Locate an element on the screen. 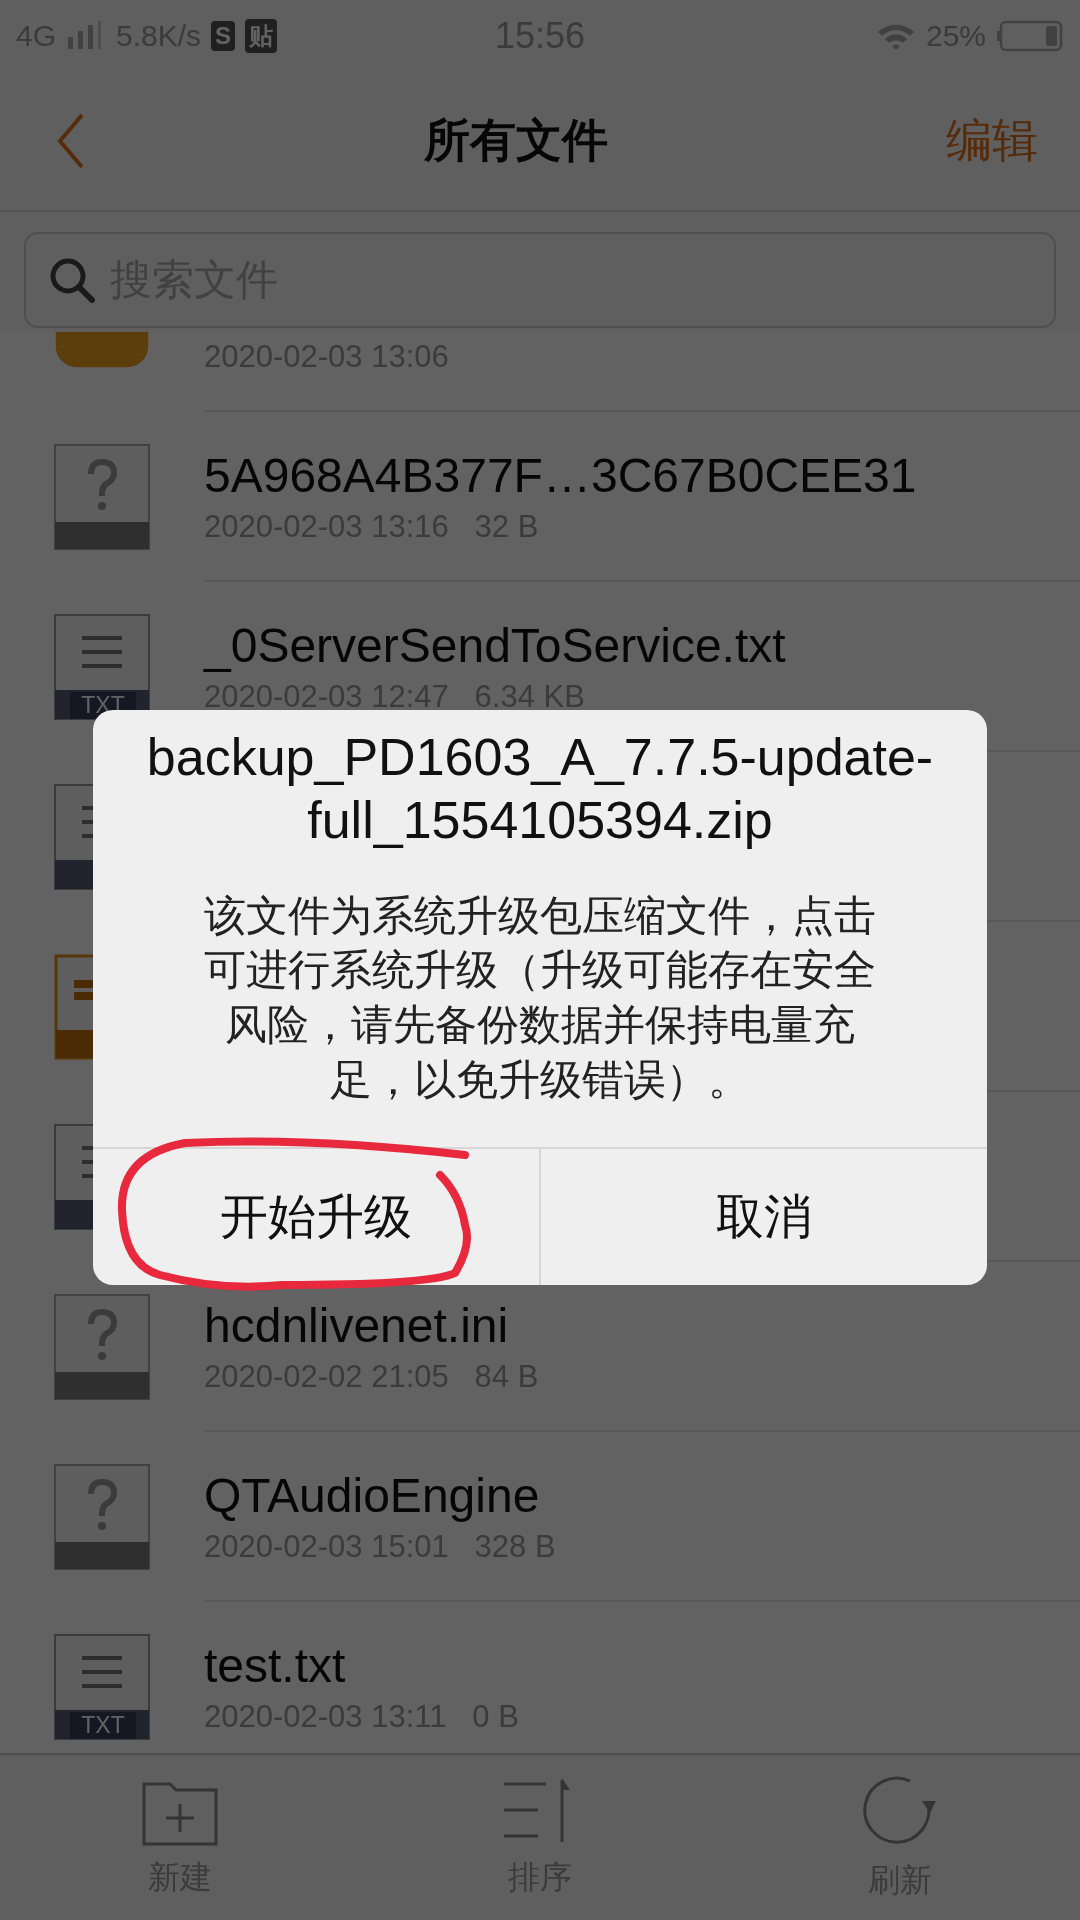  file-name: _0ServerSendToService.txt is located at coordinates (495, 645).